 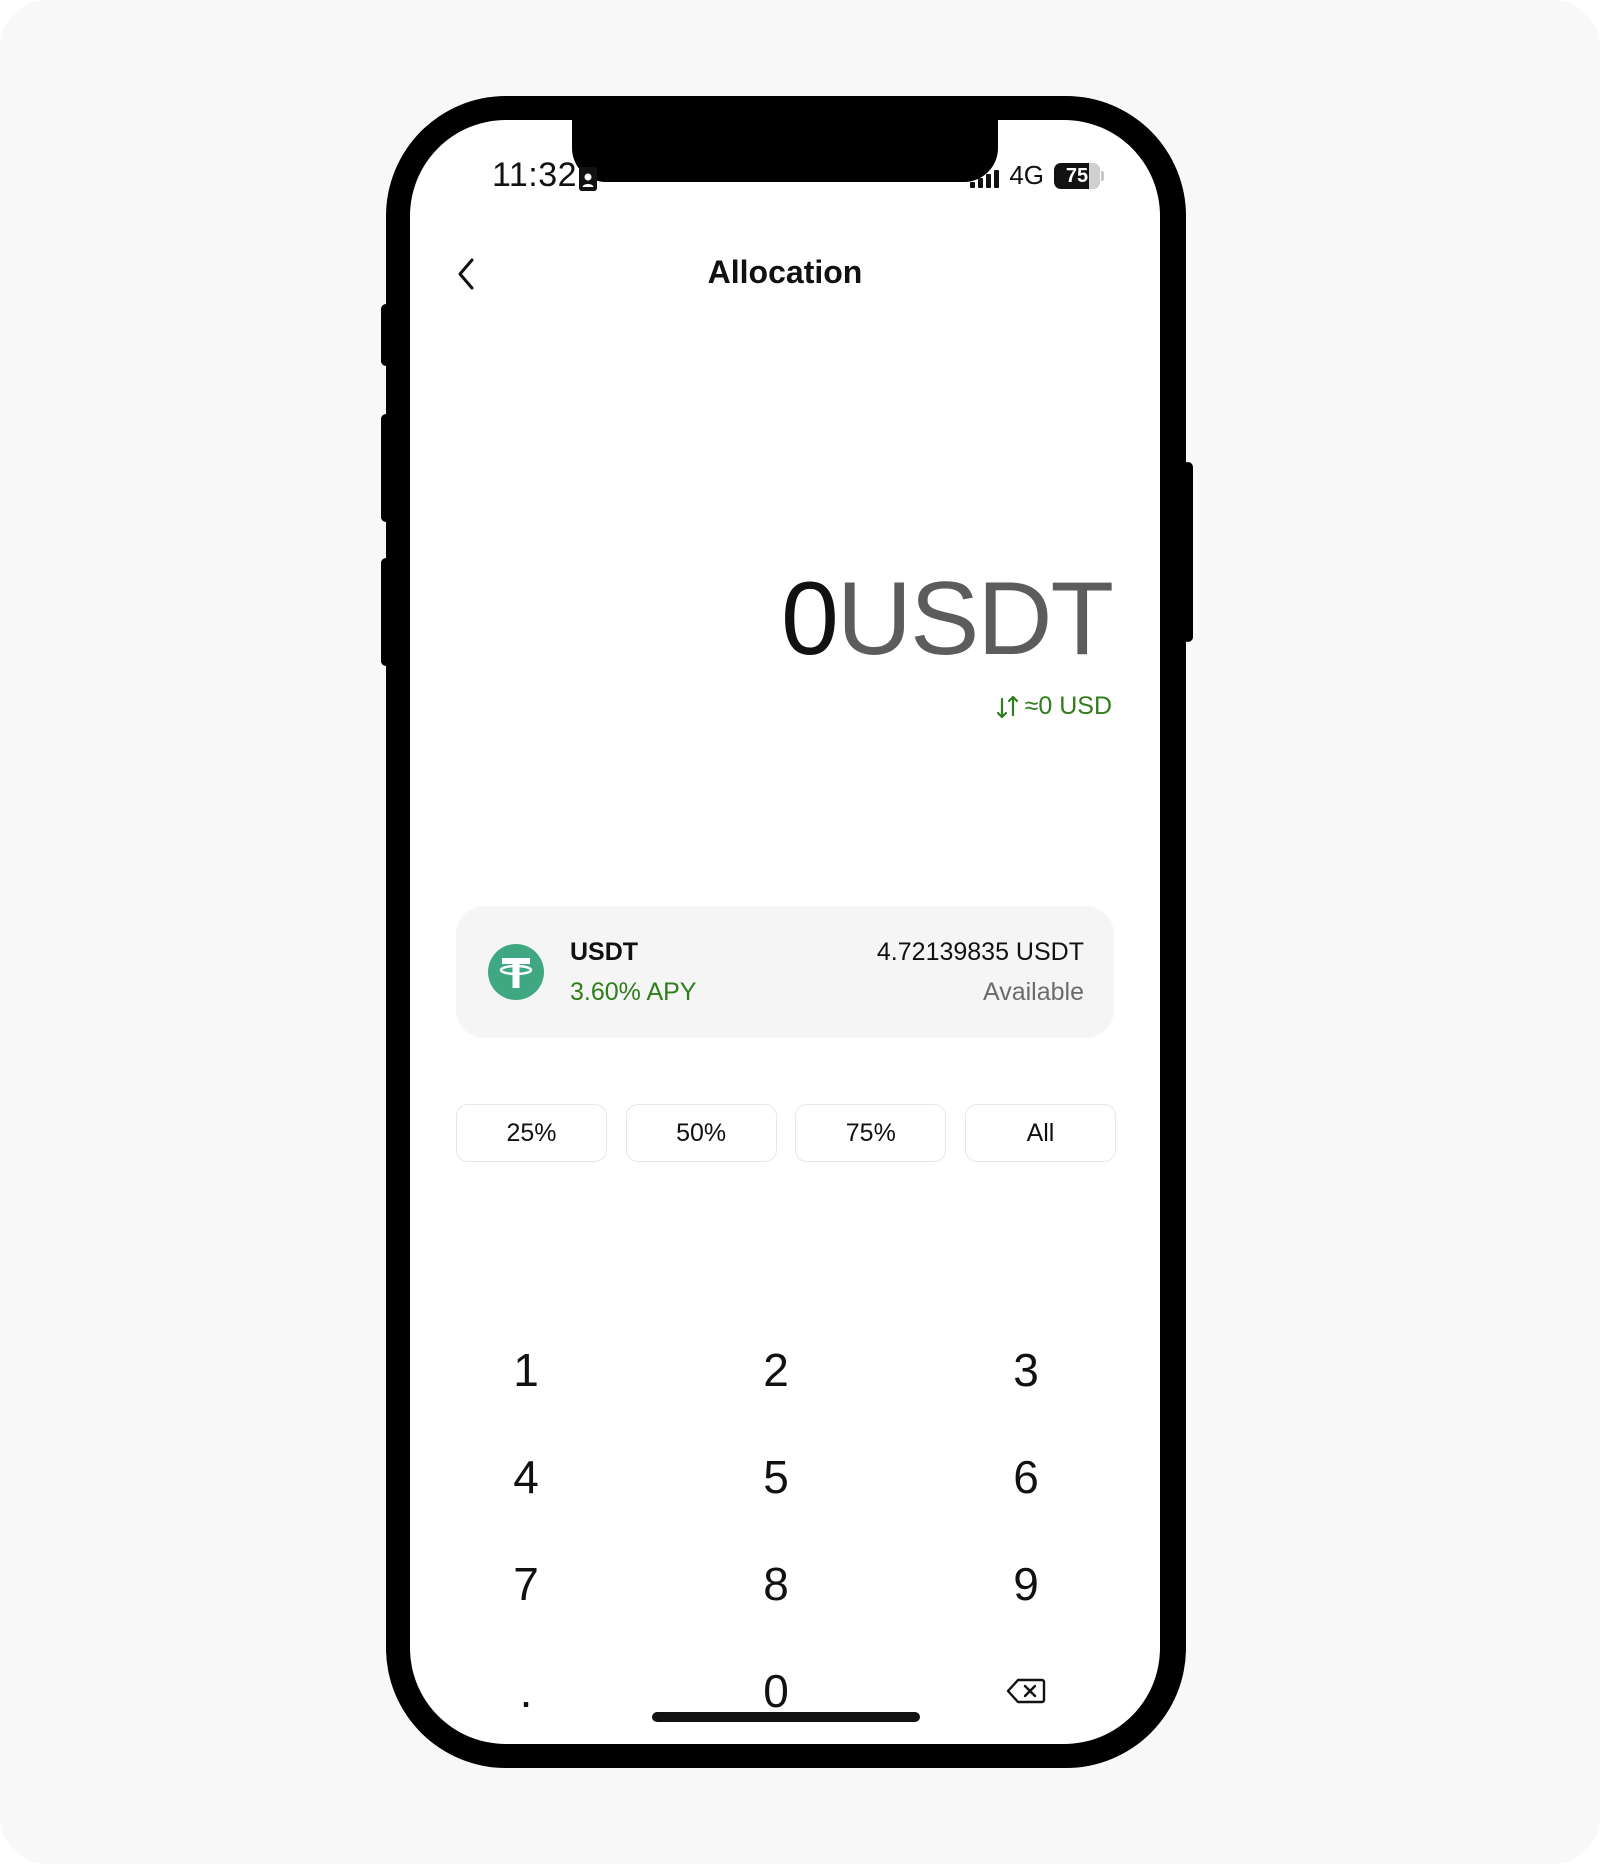 I want to click on backspace-icon, so click(x=1026, y=1691).